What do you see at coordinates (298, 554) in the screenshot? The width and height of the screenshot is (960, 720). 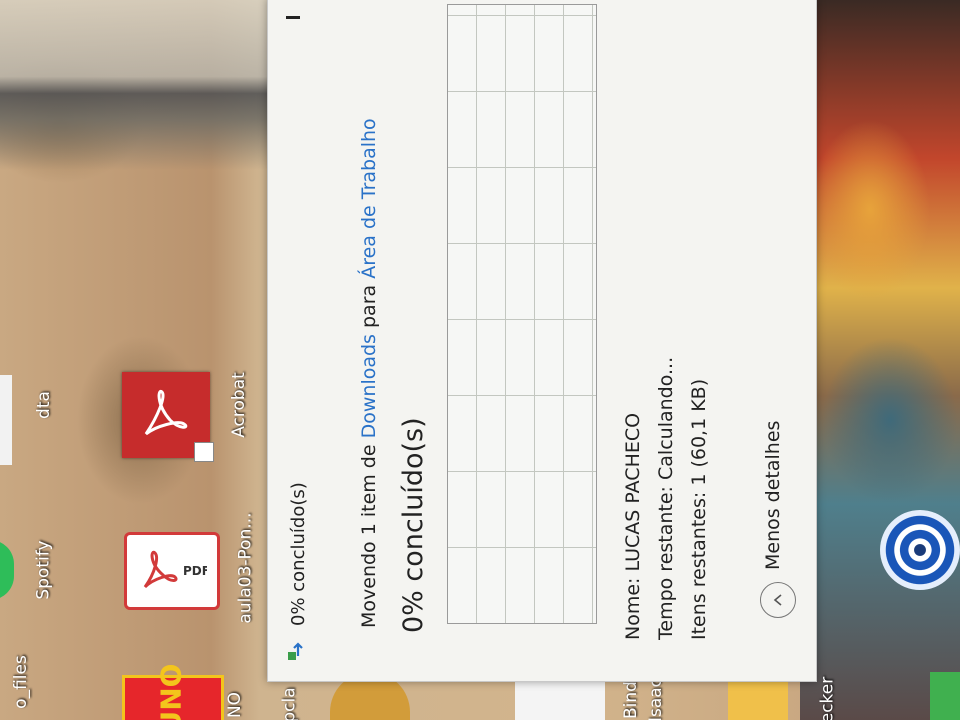 I see `dialog-title: 0% concluído(s)` at bounding box center [298, 554].